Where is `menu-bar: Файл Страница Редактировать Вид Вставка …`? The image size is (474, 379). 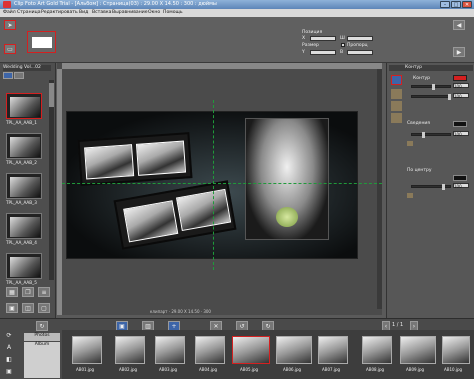
menu-bar: Файл Страница Редактировать Вид Вставка … is located at coordinates (237, 13).